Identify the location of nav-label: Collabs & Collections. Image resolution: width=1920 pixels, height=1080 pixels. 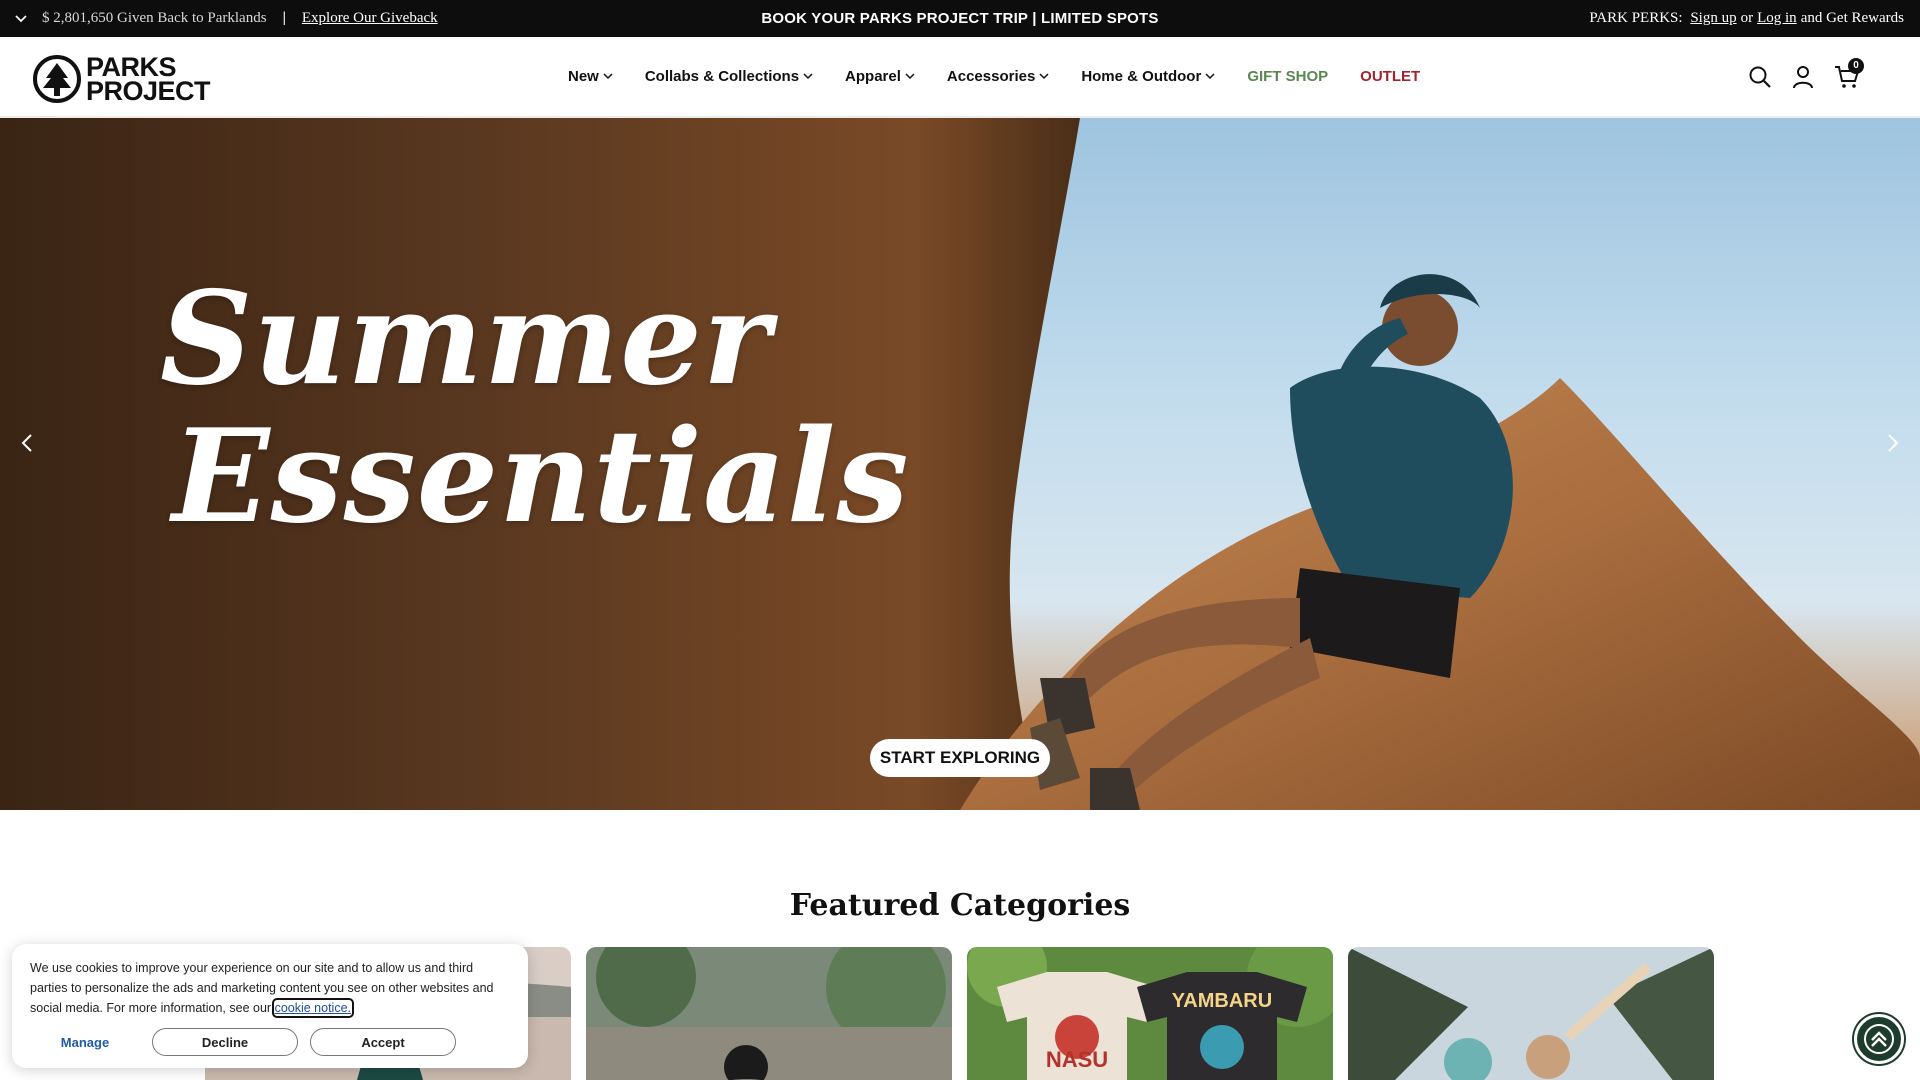
(722, 76).